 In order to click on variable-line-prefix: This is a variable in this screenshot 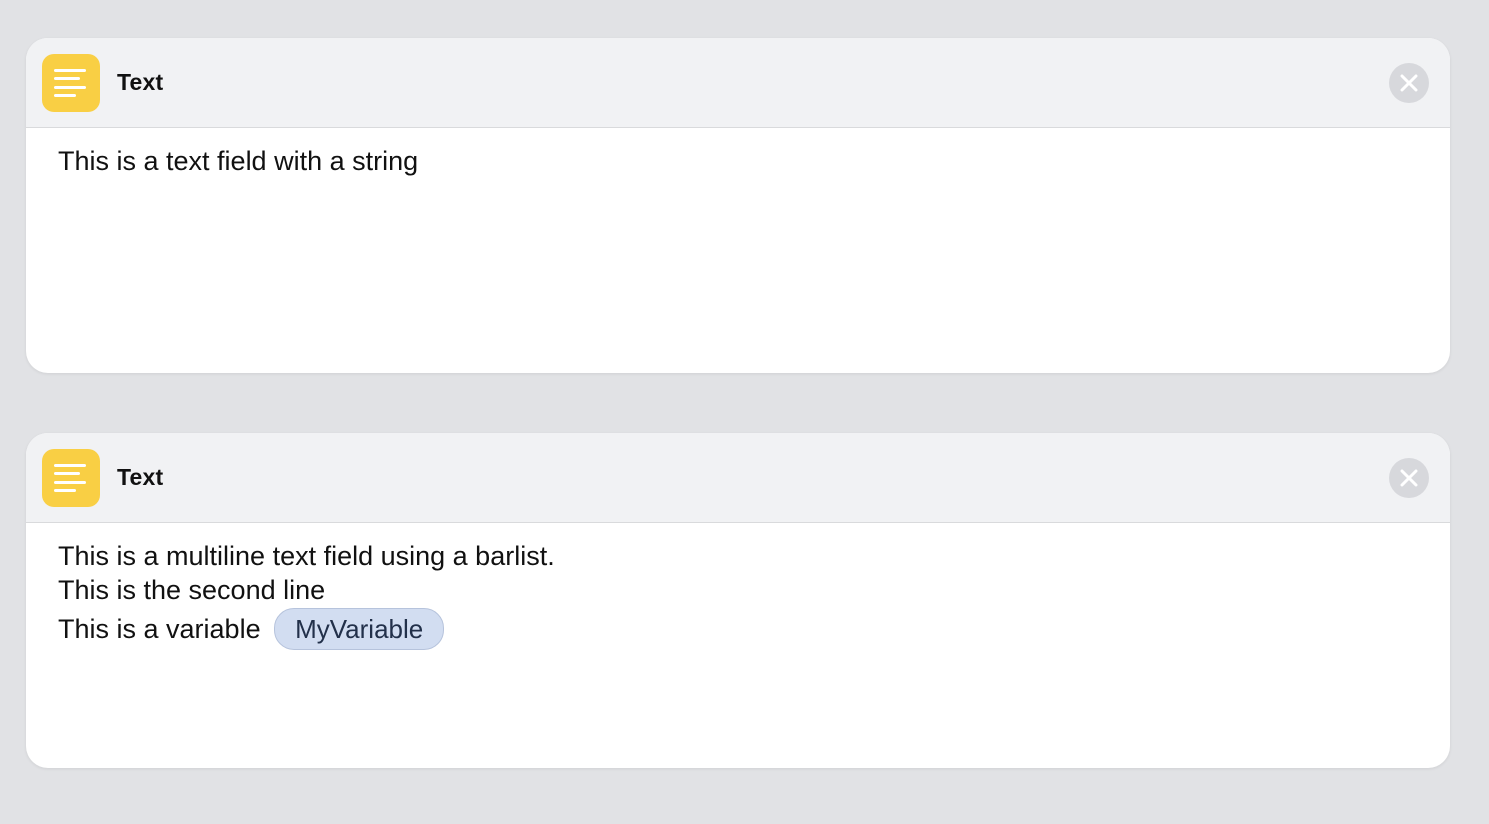, I will do `click(159, 629)`.